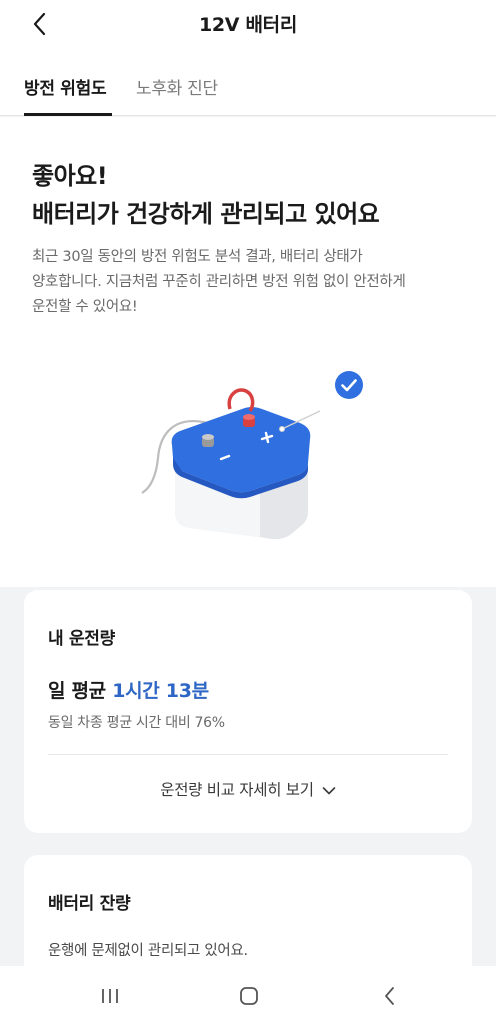 The height and width of the screenshot is (1024, 496). I want to click on driving-card-title: 내 운전량, so click(81, 639).